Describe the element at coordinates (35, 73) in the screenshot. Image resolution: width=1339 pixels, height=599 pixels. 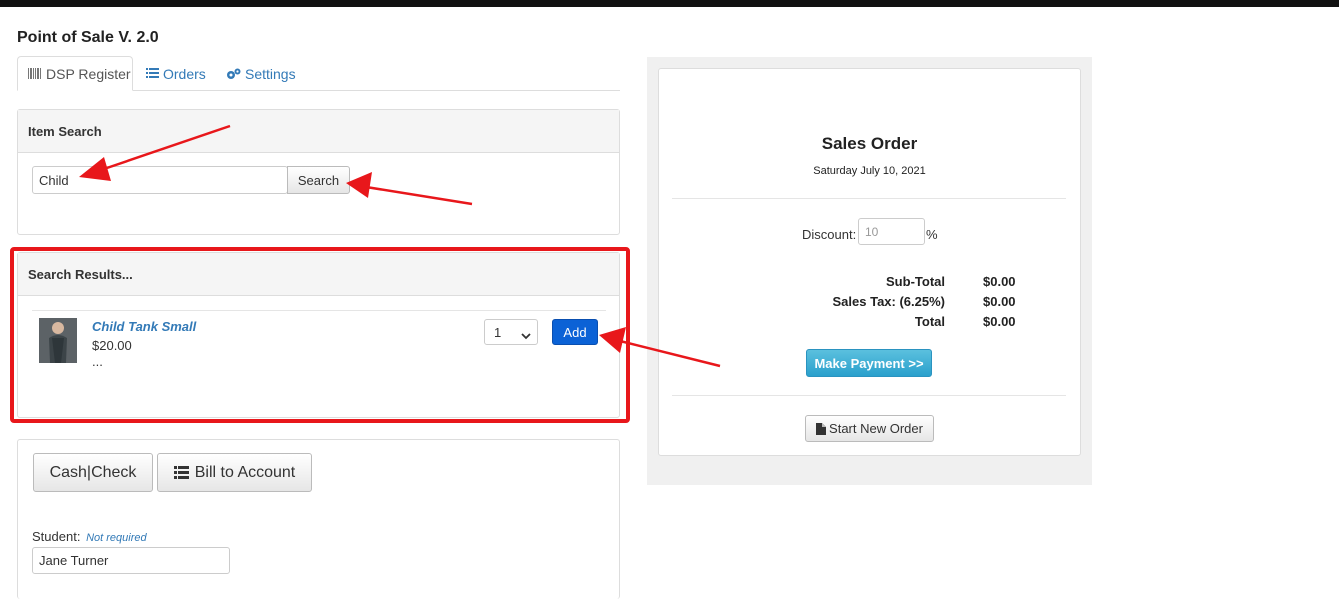
I see `barcode-icon` at that location.